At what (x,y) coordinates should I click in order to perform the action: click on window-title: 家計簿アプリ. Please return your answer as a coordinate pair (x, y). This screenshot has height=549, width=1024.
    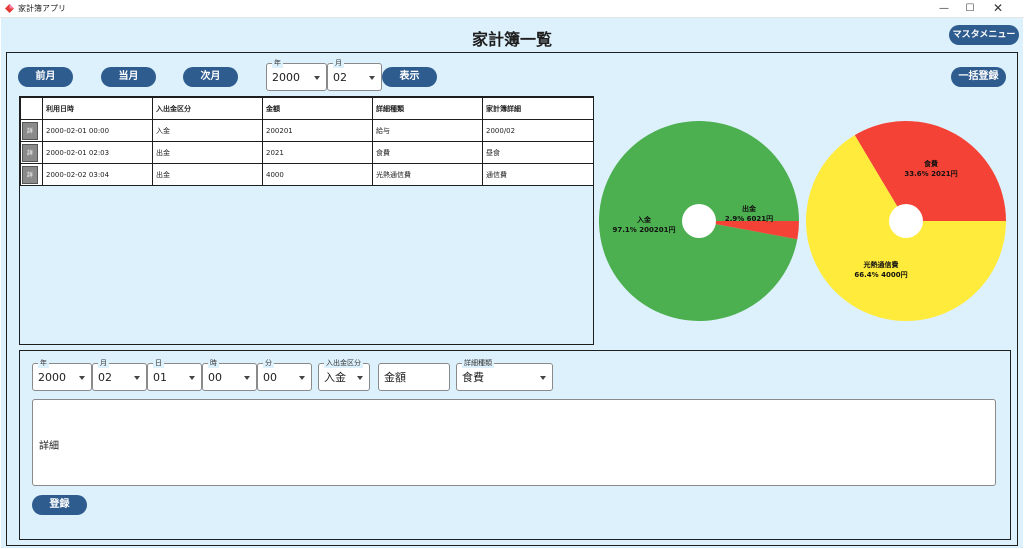
    Looking at the image, I should click on (42, 8).